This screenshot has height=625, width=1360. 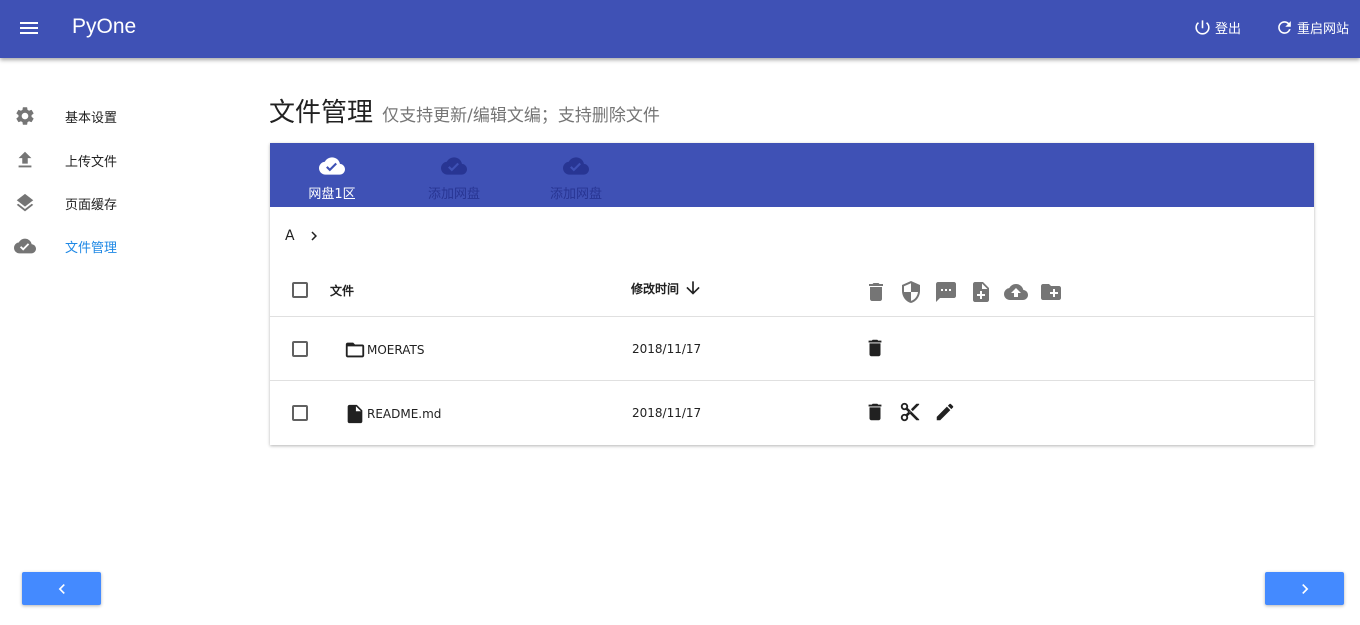 I want to click on tab-label: 网盘1区, so click(x=332, y=194).